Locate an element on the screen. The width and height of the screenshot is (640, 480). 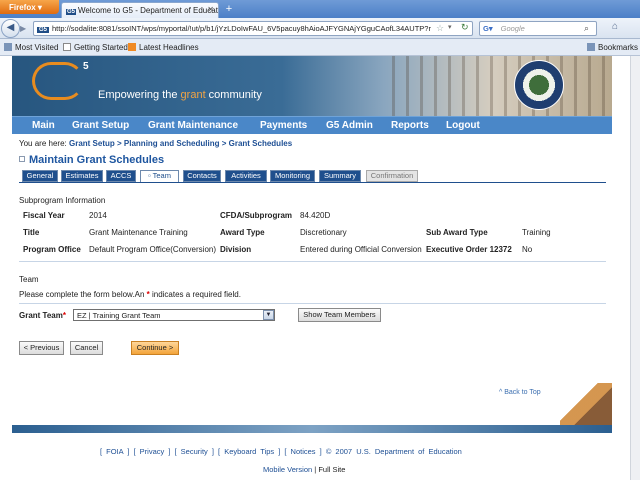
previous-button: < Previous is located at coordinates (41, 348).